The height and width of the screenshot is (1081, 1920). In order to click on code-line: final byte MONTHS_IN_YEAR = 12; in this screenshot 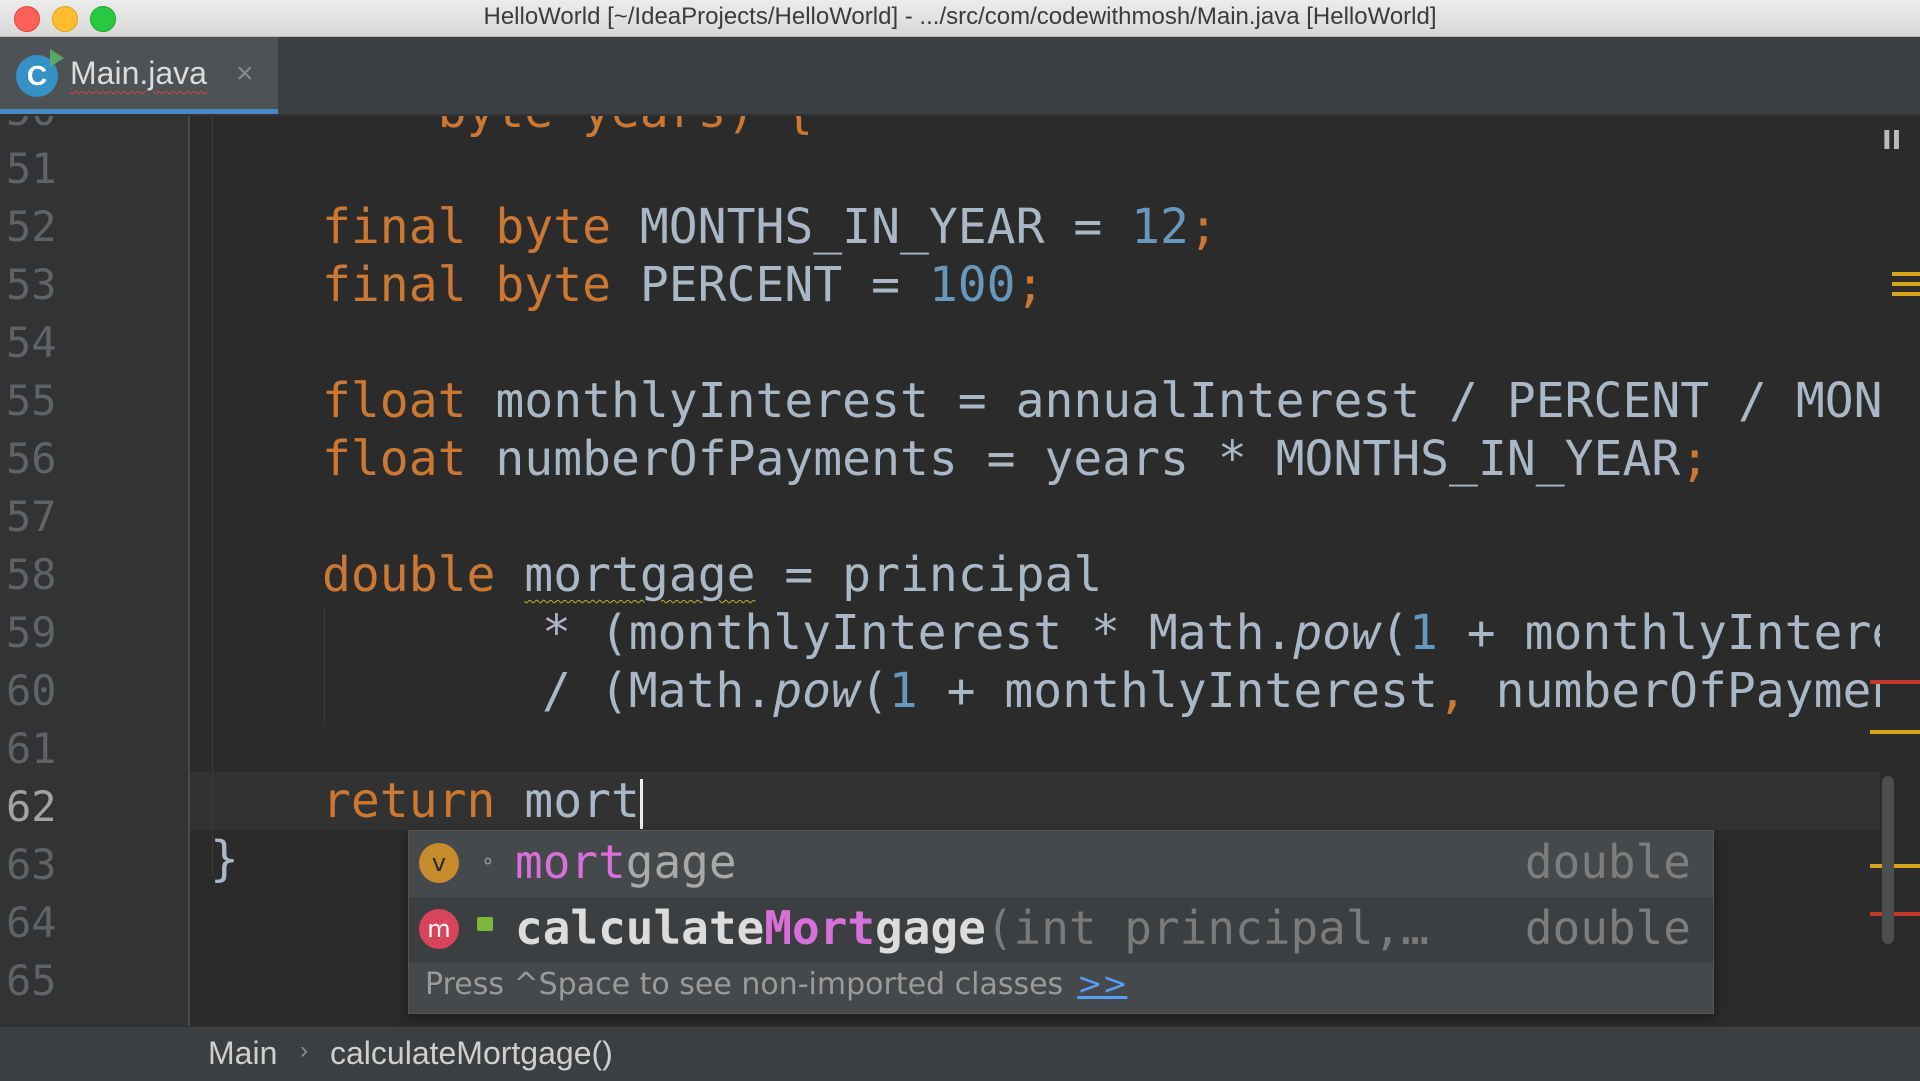, I will do `click(770, 227)`.